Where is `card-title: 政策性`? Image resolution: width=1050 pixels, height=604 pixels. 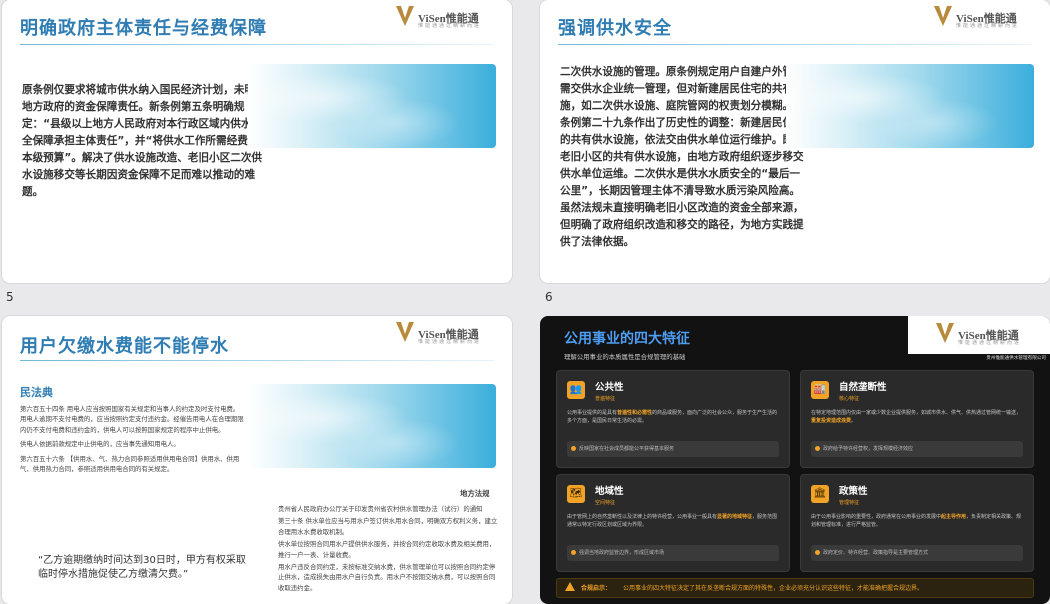
card-title: 政策性 is located at coordinates (853, 491).